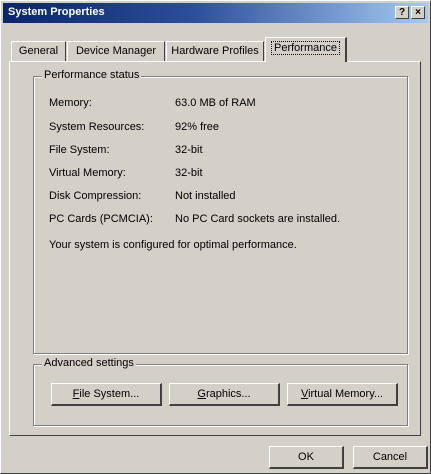 This screenshot has width=431, height=474. Describe the element at coordinates (89, 363) in the screenshot. I see `advanced-settings-label: Advanced settings` at that location.